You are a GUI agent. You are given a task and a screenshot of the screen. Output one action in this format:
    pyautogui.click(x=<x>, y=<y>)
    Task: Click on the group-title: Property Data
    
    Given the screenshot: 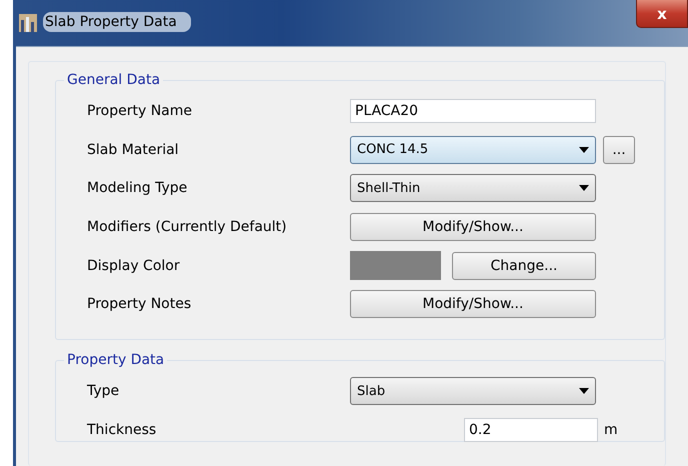 What is the action you would take?
    pyautogui.click(x=116, y=360)
    